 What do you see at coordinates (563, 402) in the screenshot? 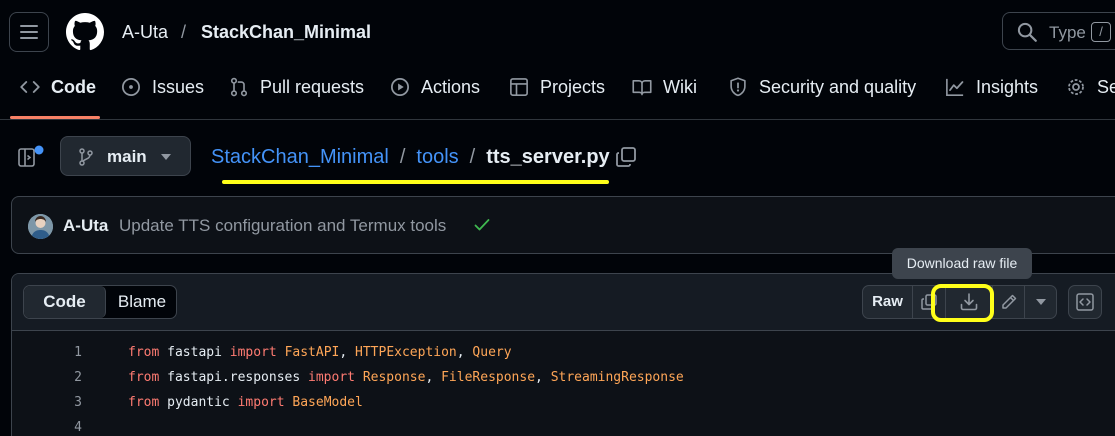
I see `code-line: 3 from pydantic import BaseModel` at bounding box center [563, 402].